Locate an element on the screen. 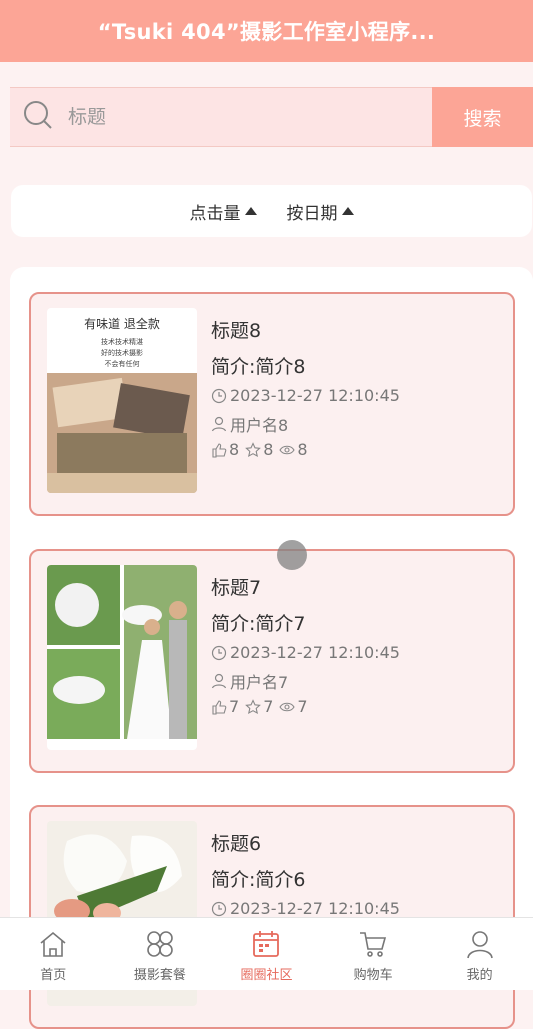 The image size is (533, 1029). bottom-tab-bar: 首页 摄影套餐 圈圈社区 购物车 我的 is located at coordinates (266, 953).